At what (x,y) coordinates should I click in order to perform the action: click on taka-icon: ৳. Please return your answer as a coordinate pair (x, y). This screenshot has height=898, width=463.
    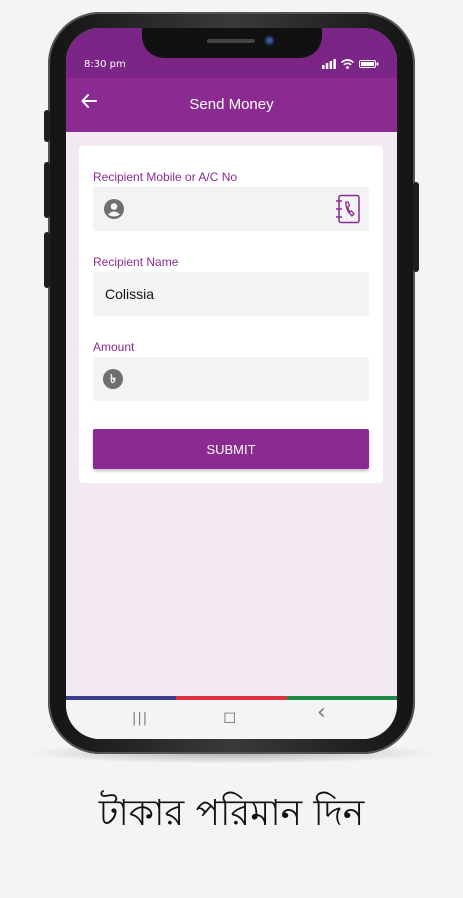
    Looking at the image, I should click on (113, 379).